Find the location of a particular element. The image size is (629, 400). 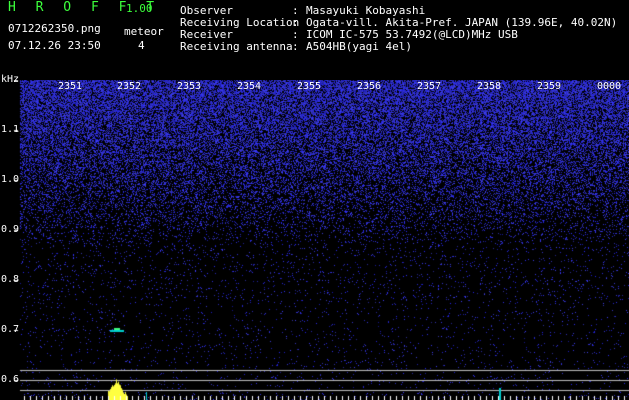

meteor-label: meteor is located at coordinates (144, 31).